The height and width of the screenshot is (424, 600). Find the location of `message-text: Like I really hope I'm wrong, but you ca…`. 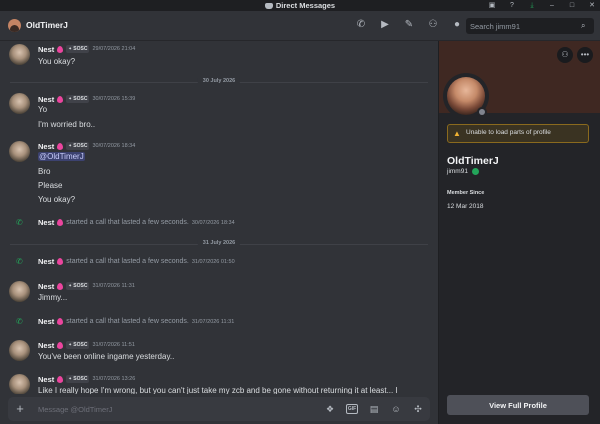

message-text: Like I really hope I'm wrong, but you ca… is located at coordinates (218, 390).